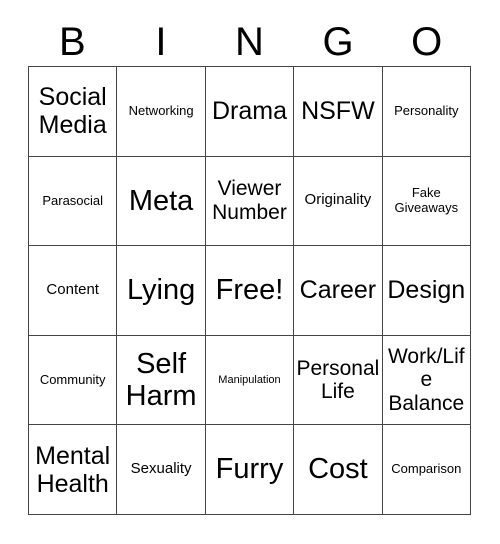 The image size is (500, 544). I want to click on bingo-header: B I N G O, so click(249, 42).